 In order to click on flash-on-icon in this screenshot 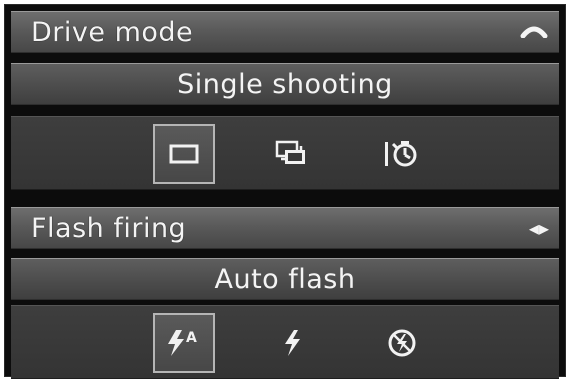, I will do `click(292, 343)`.